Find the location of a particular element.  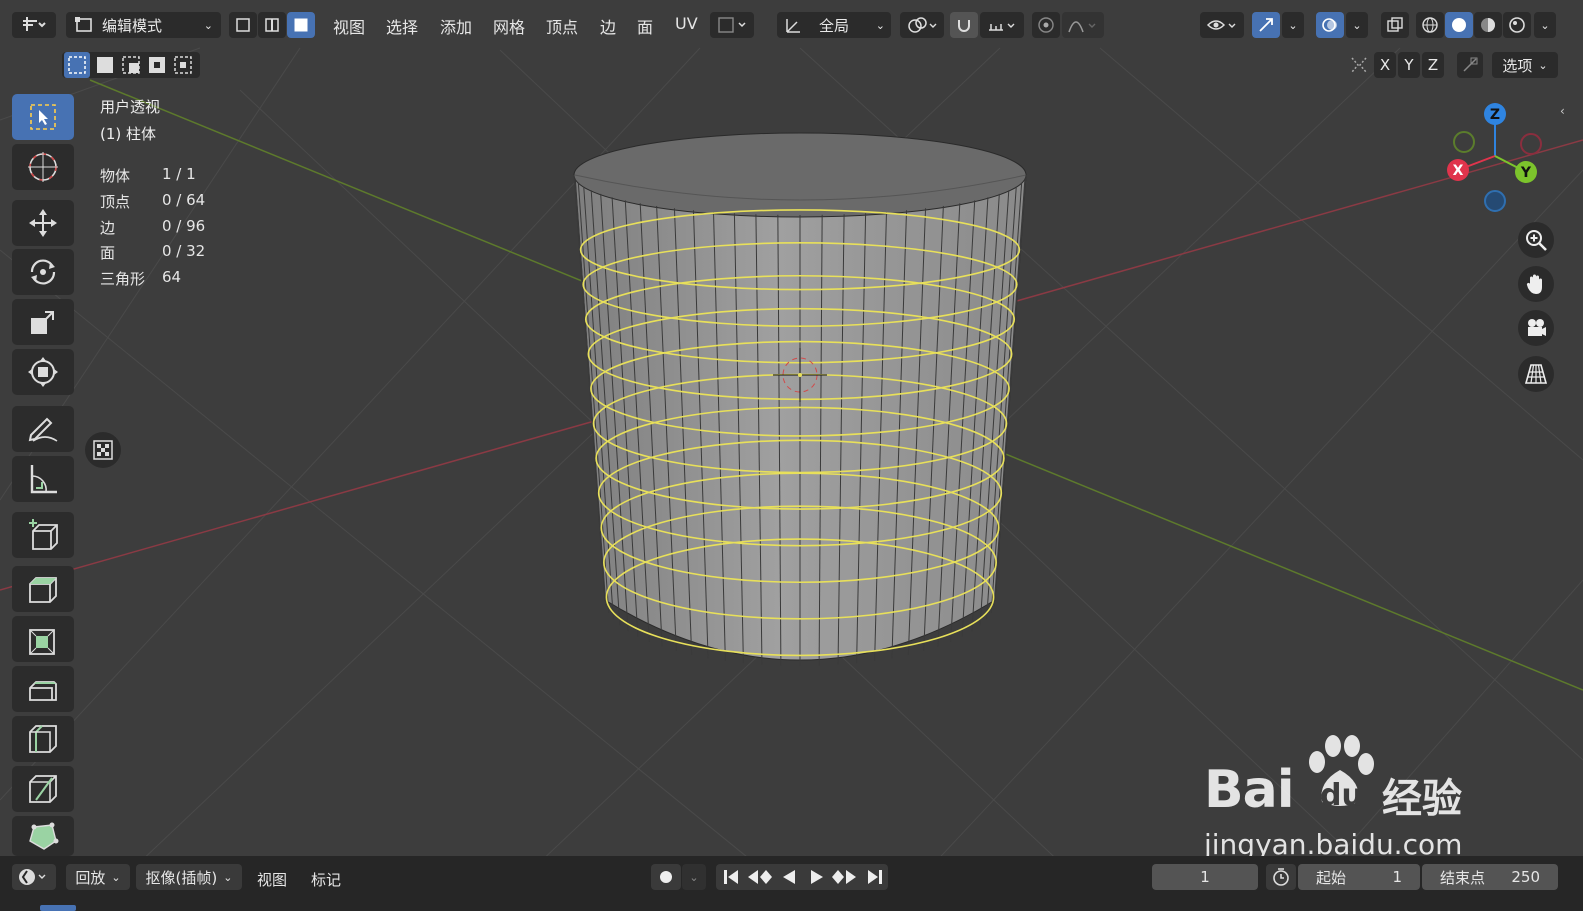

mirror-x-button: X is located at coordinates (1385, 65).